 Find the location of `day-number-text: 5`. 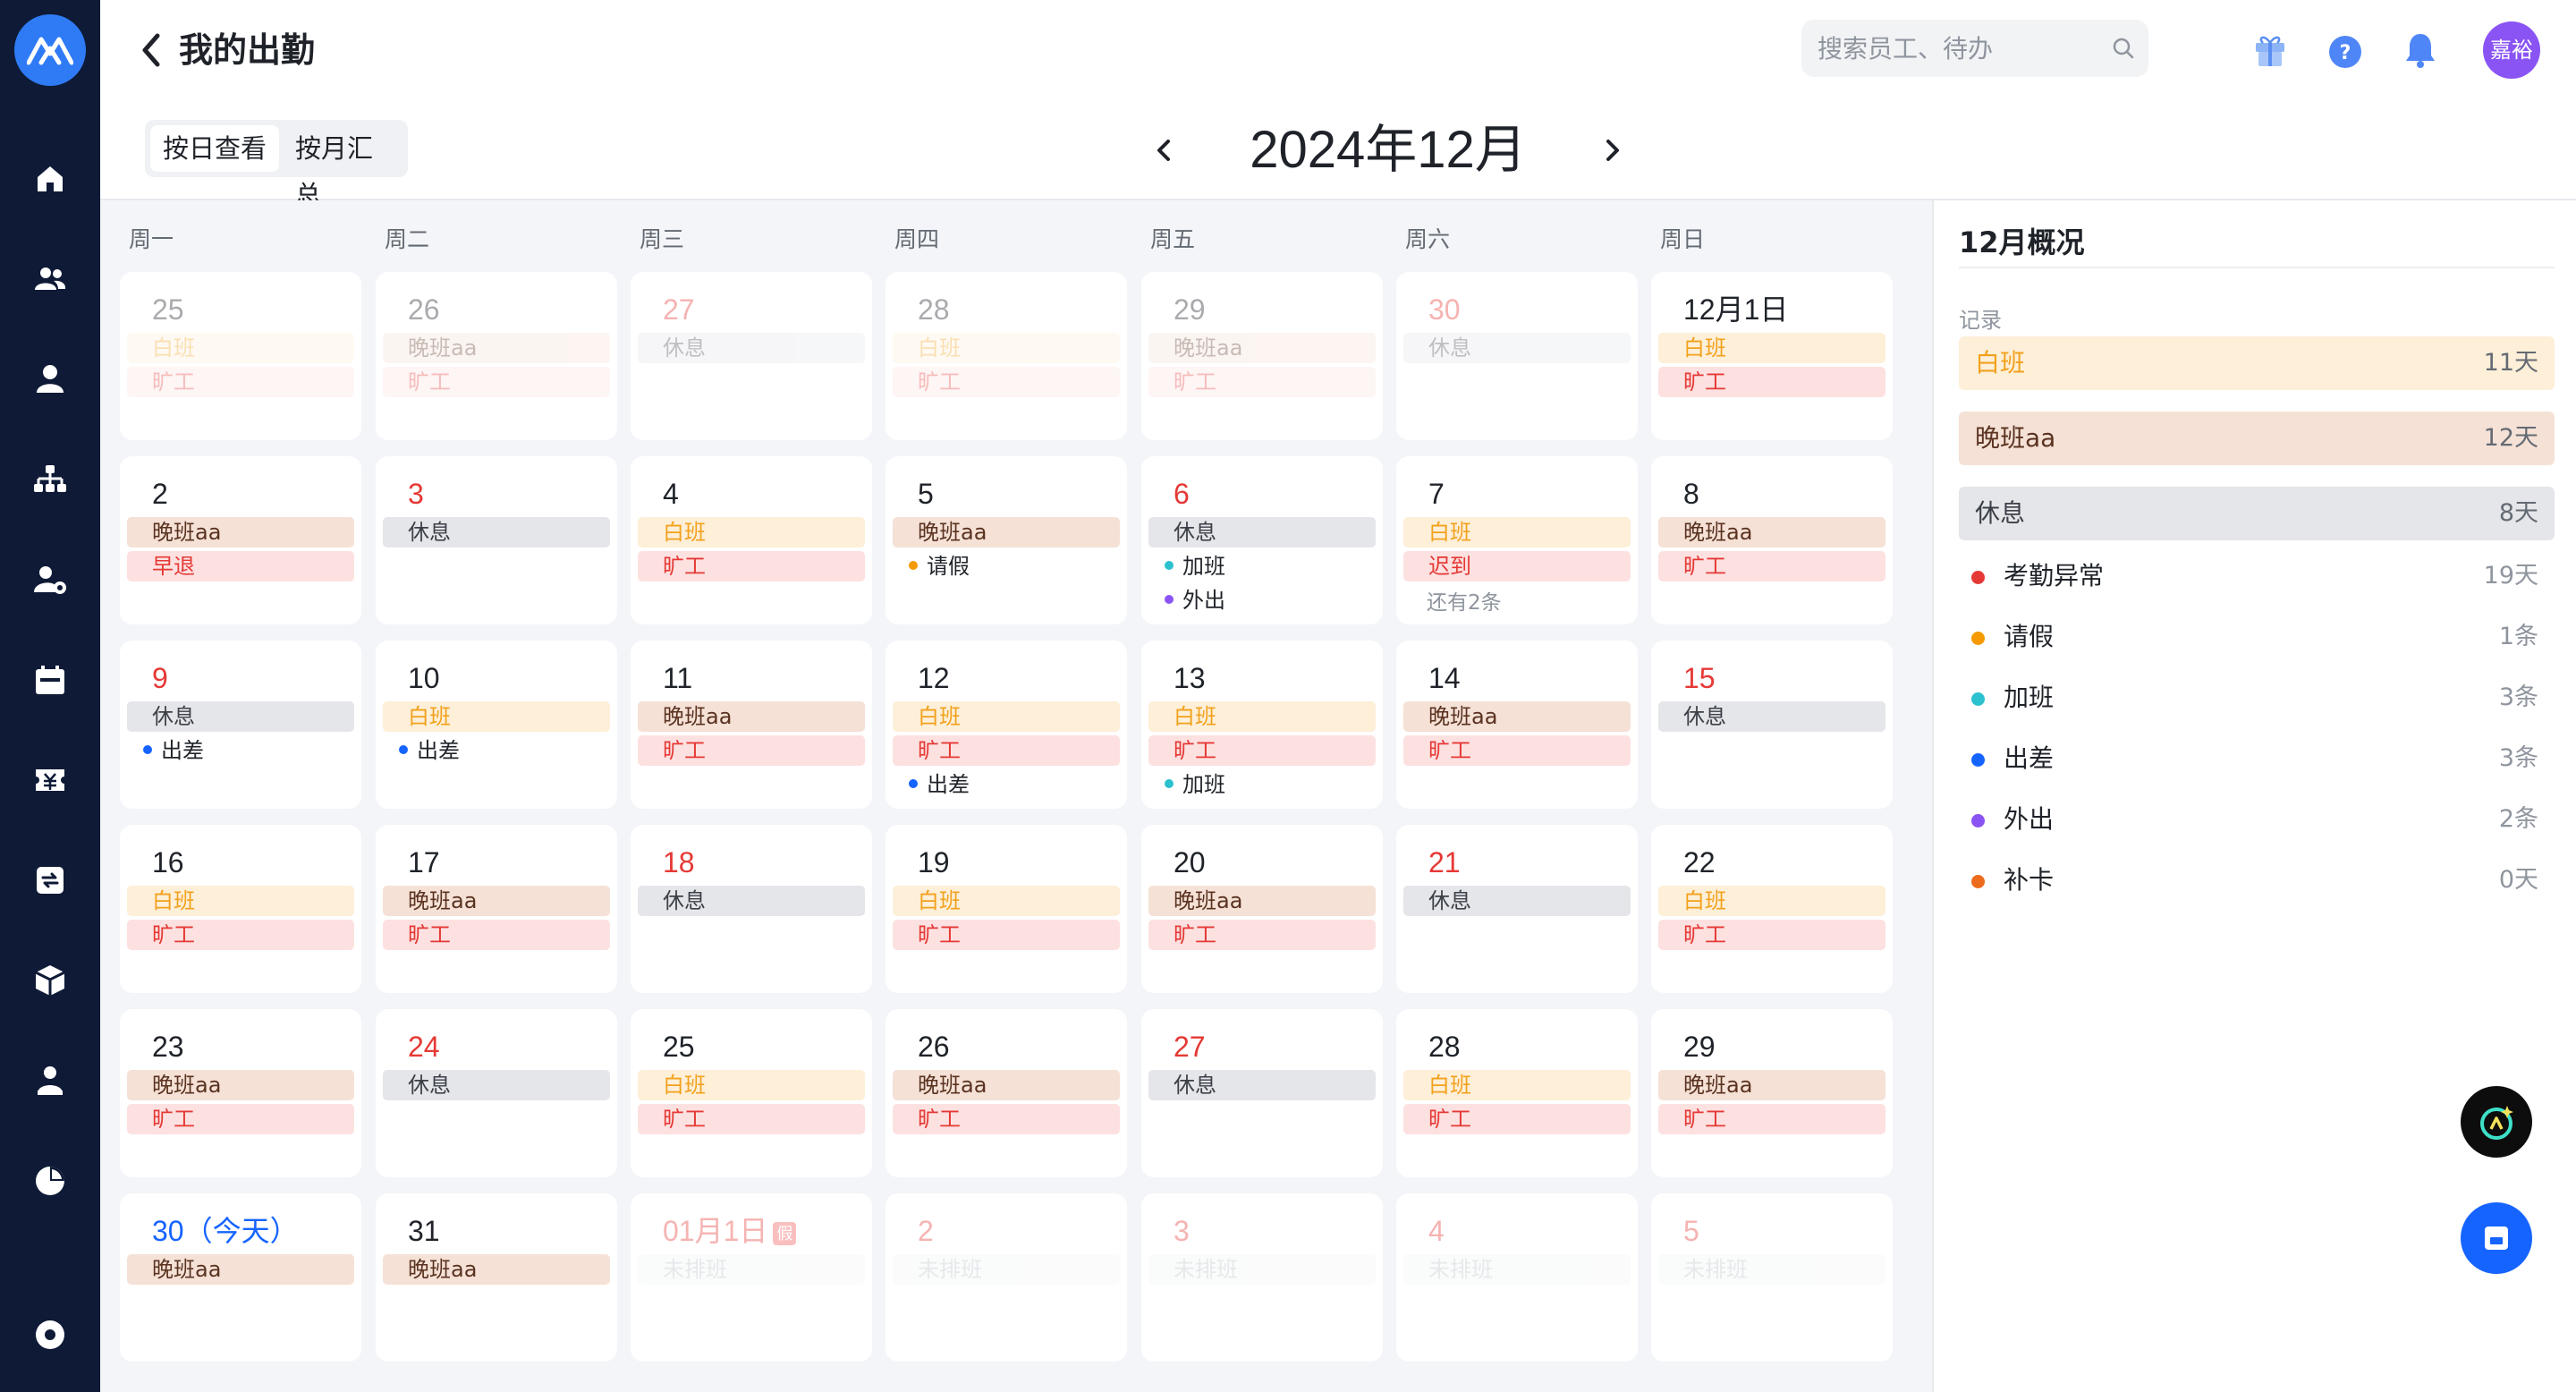

day-number-text: 5 is located at coordinates (1691, 1231).